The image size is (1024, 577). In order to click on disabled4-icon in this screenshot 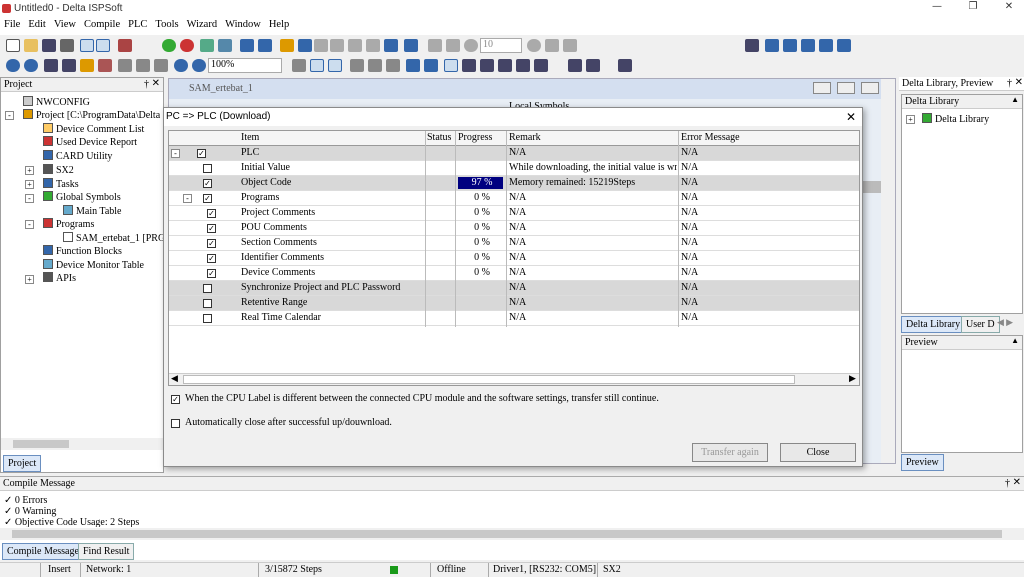, I will do `click(373, 45)`.